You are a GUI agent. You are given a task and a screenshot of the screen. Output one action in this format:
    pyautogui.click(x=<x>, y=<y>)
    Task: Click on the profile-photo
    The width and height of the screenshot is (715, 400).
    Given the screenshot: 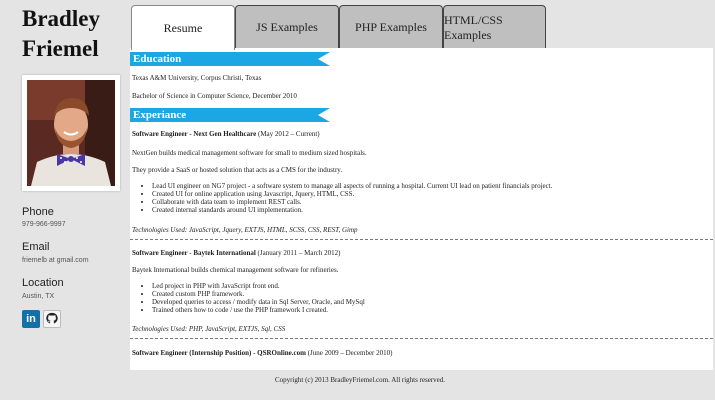 What is the action you would take?
    pyautogui.click(x=71, y=133)
    